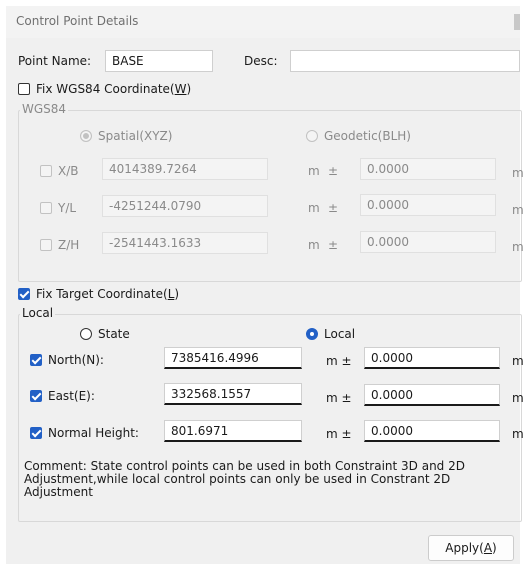 The width and height of the screenshot is (526, 564). What do you see at coordinates (339, 434) in the screenshot?
I see `normal-height-unit: m ±` at bounding box center [339, 434].